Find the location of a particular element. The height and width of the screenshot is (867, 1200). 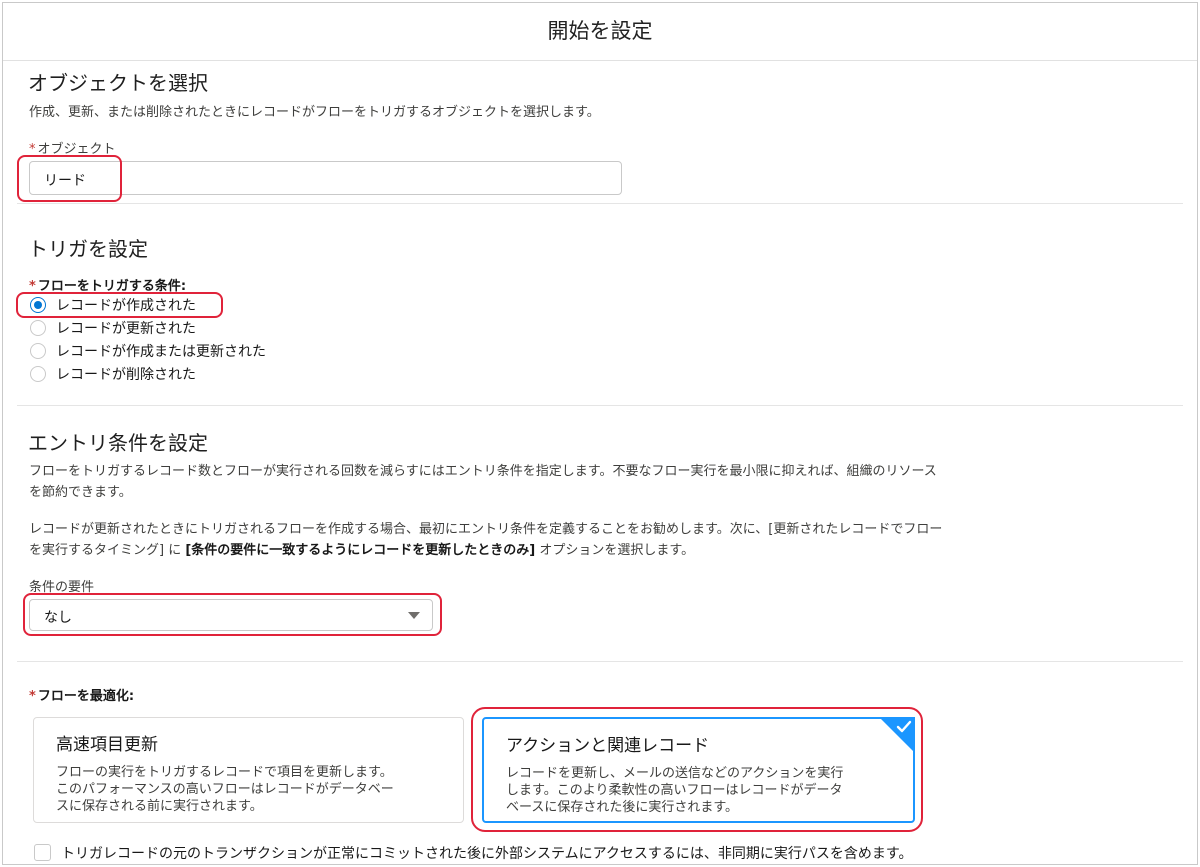

radio-label: レコードが削除された is located at coordinates (126, 375).